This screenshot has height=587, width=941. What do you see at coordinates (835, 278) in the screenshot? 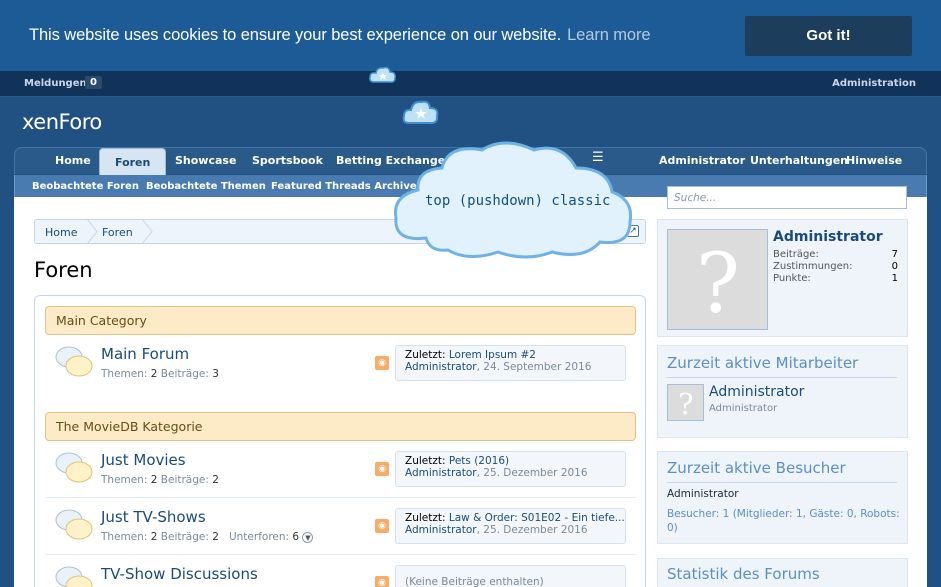
I see `user-stat-points: Punkte: 1` at bounding box center [835, 278].